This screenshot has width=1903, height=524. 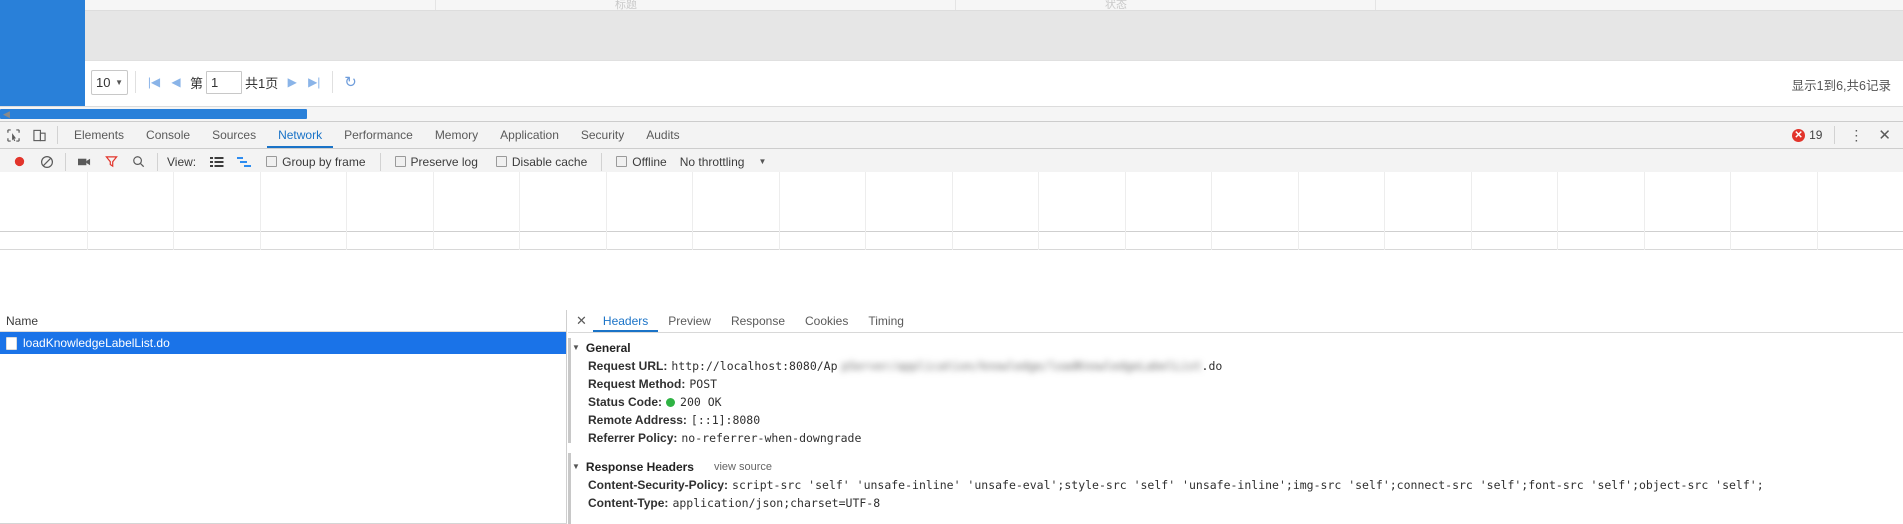 I want to click on disable-cache-checkbox: Disable cache, so click(x=541, y=162).